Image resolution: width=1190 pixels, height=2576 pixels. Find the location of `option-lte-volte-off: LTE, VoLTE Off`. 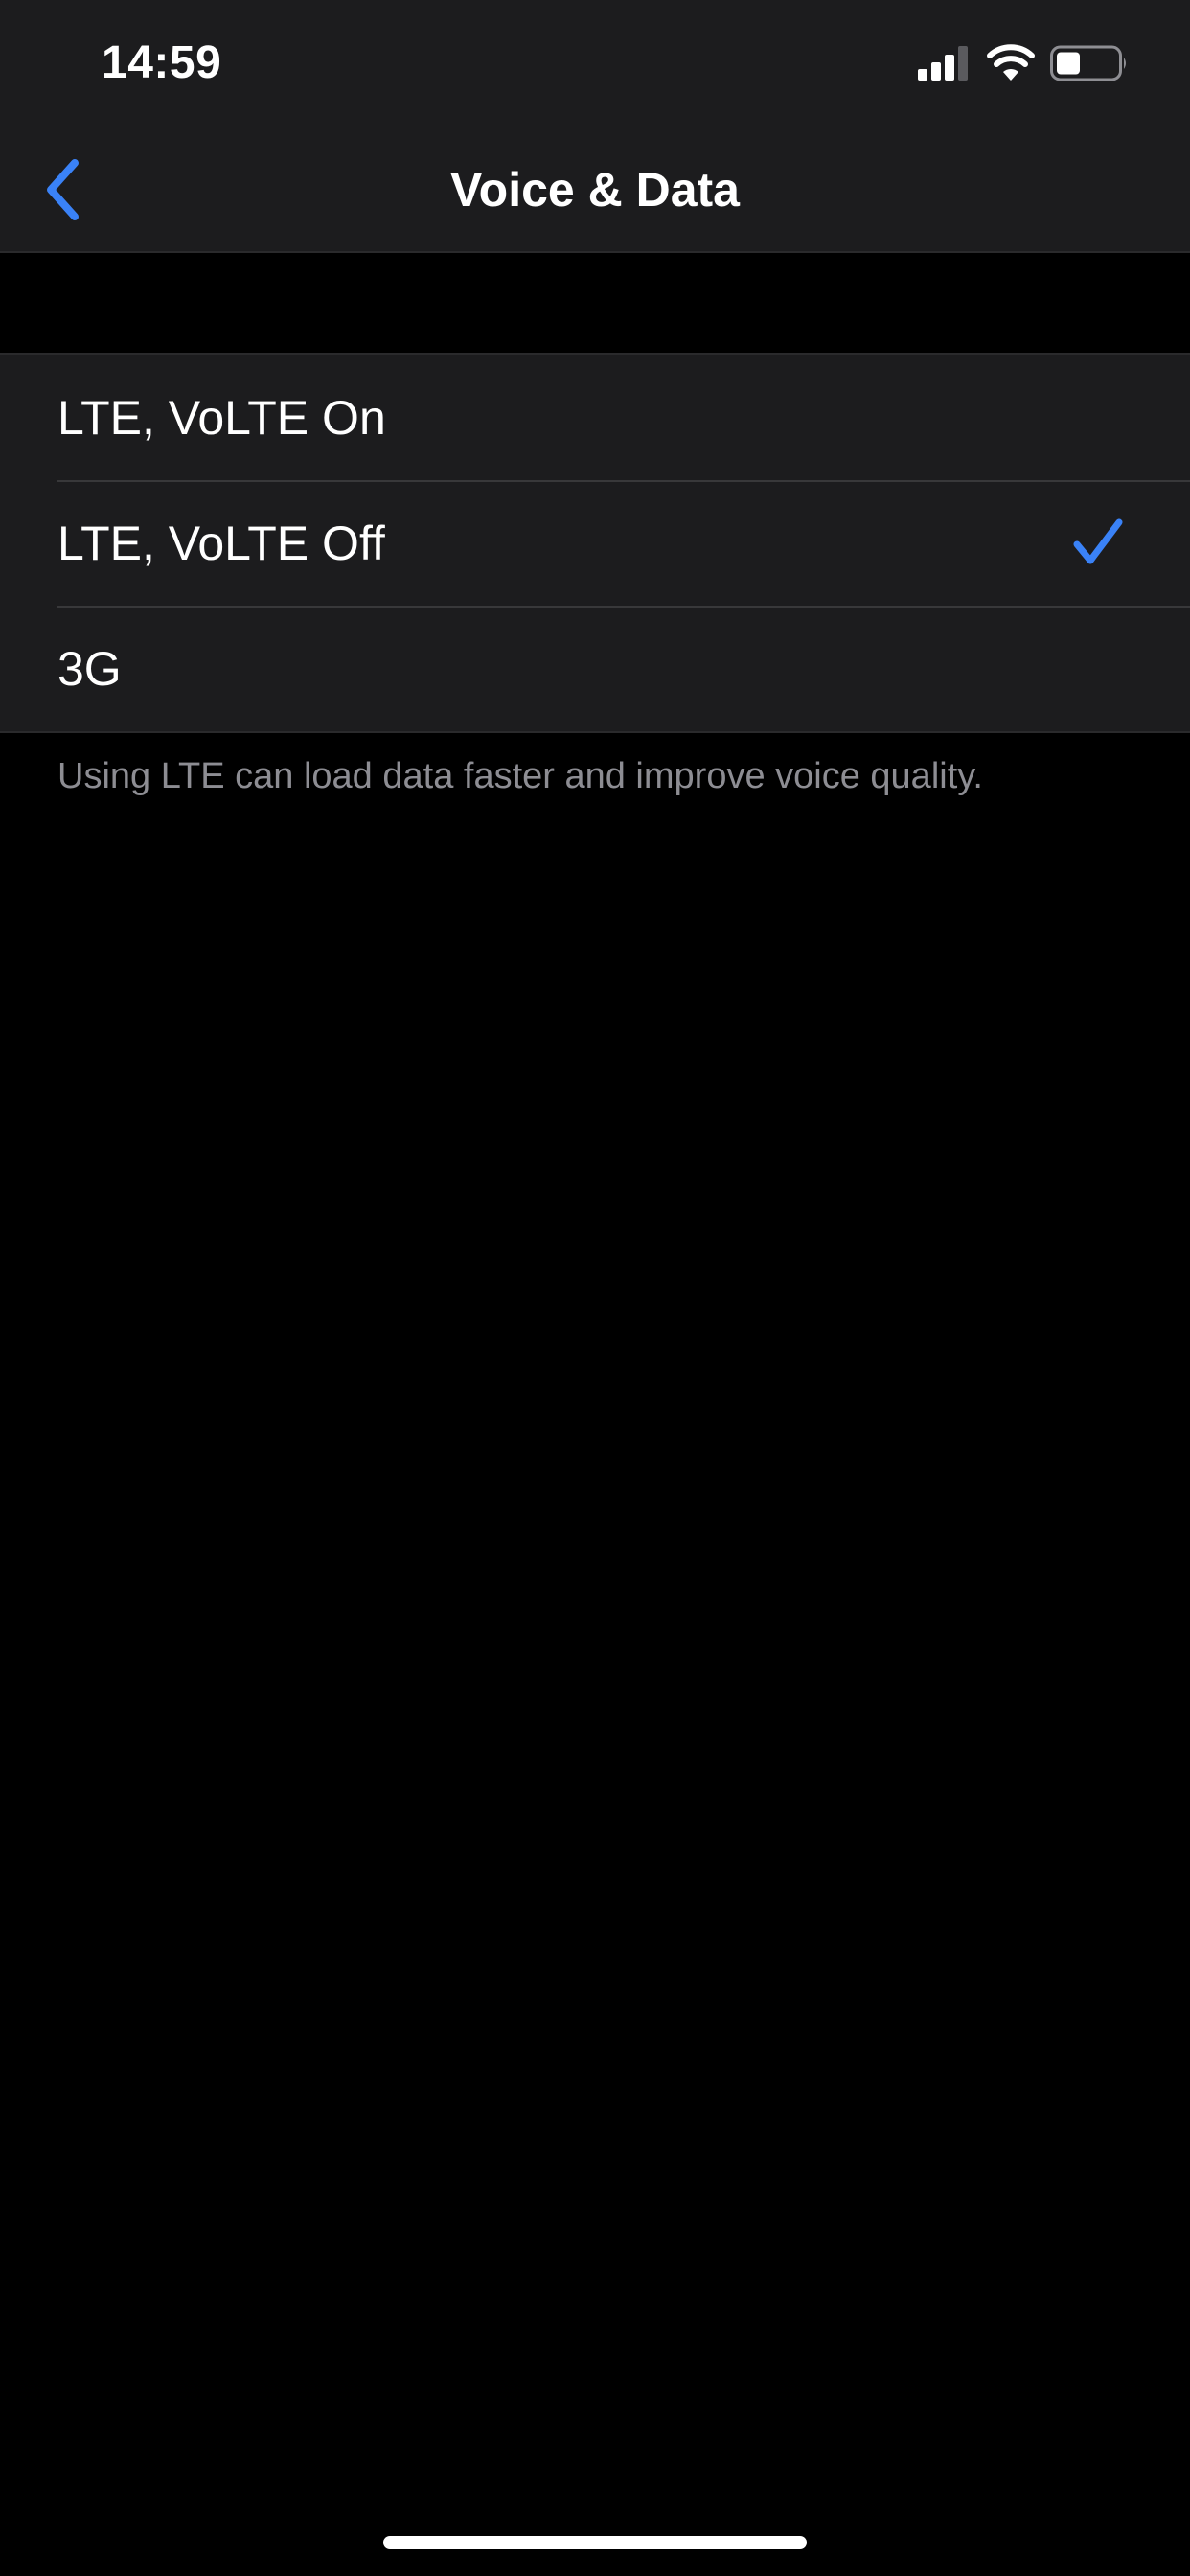

option-lte-volte-off: LTE, VoLTE Off is located at coordinates (595, 543).